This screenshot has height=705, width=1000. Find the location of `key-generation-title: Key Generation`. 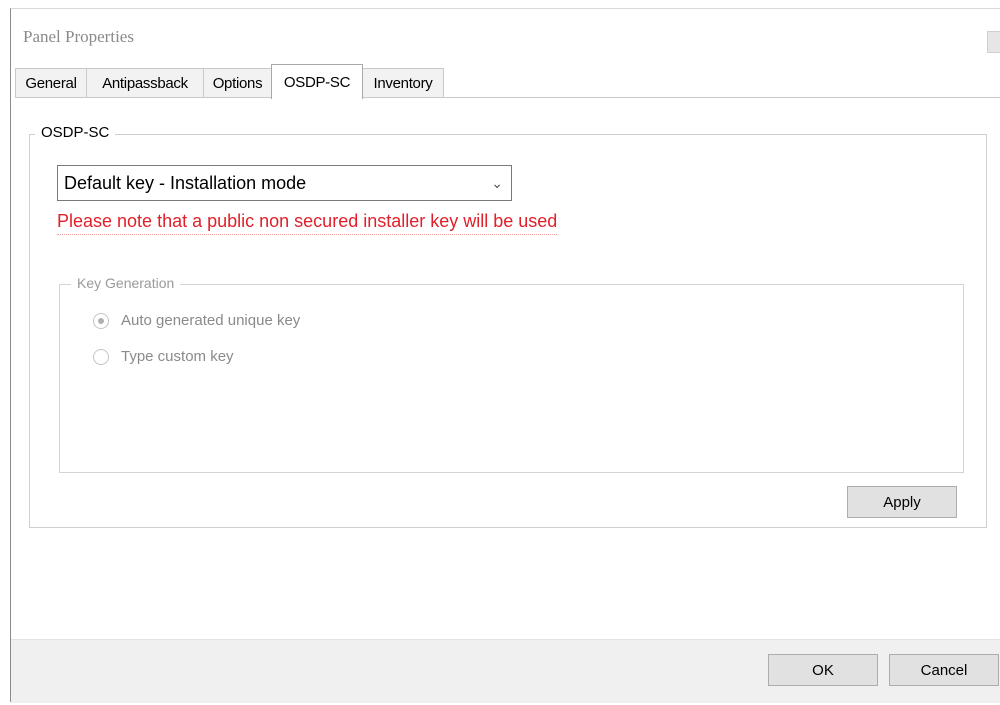

key-generation-title: Key Generation is located at coordinates (126, 283).